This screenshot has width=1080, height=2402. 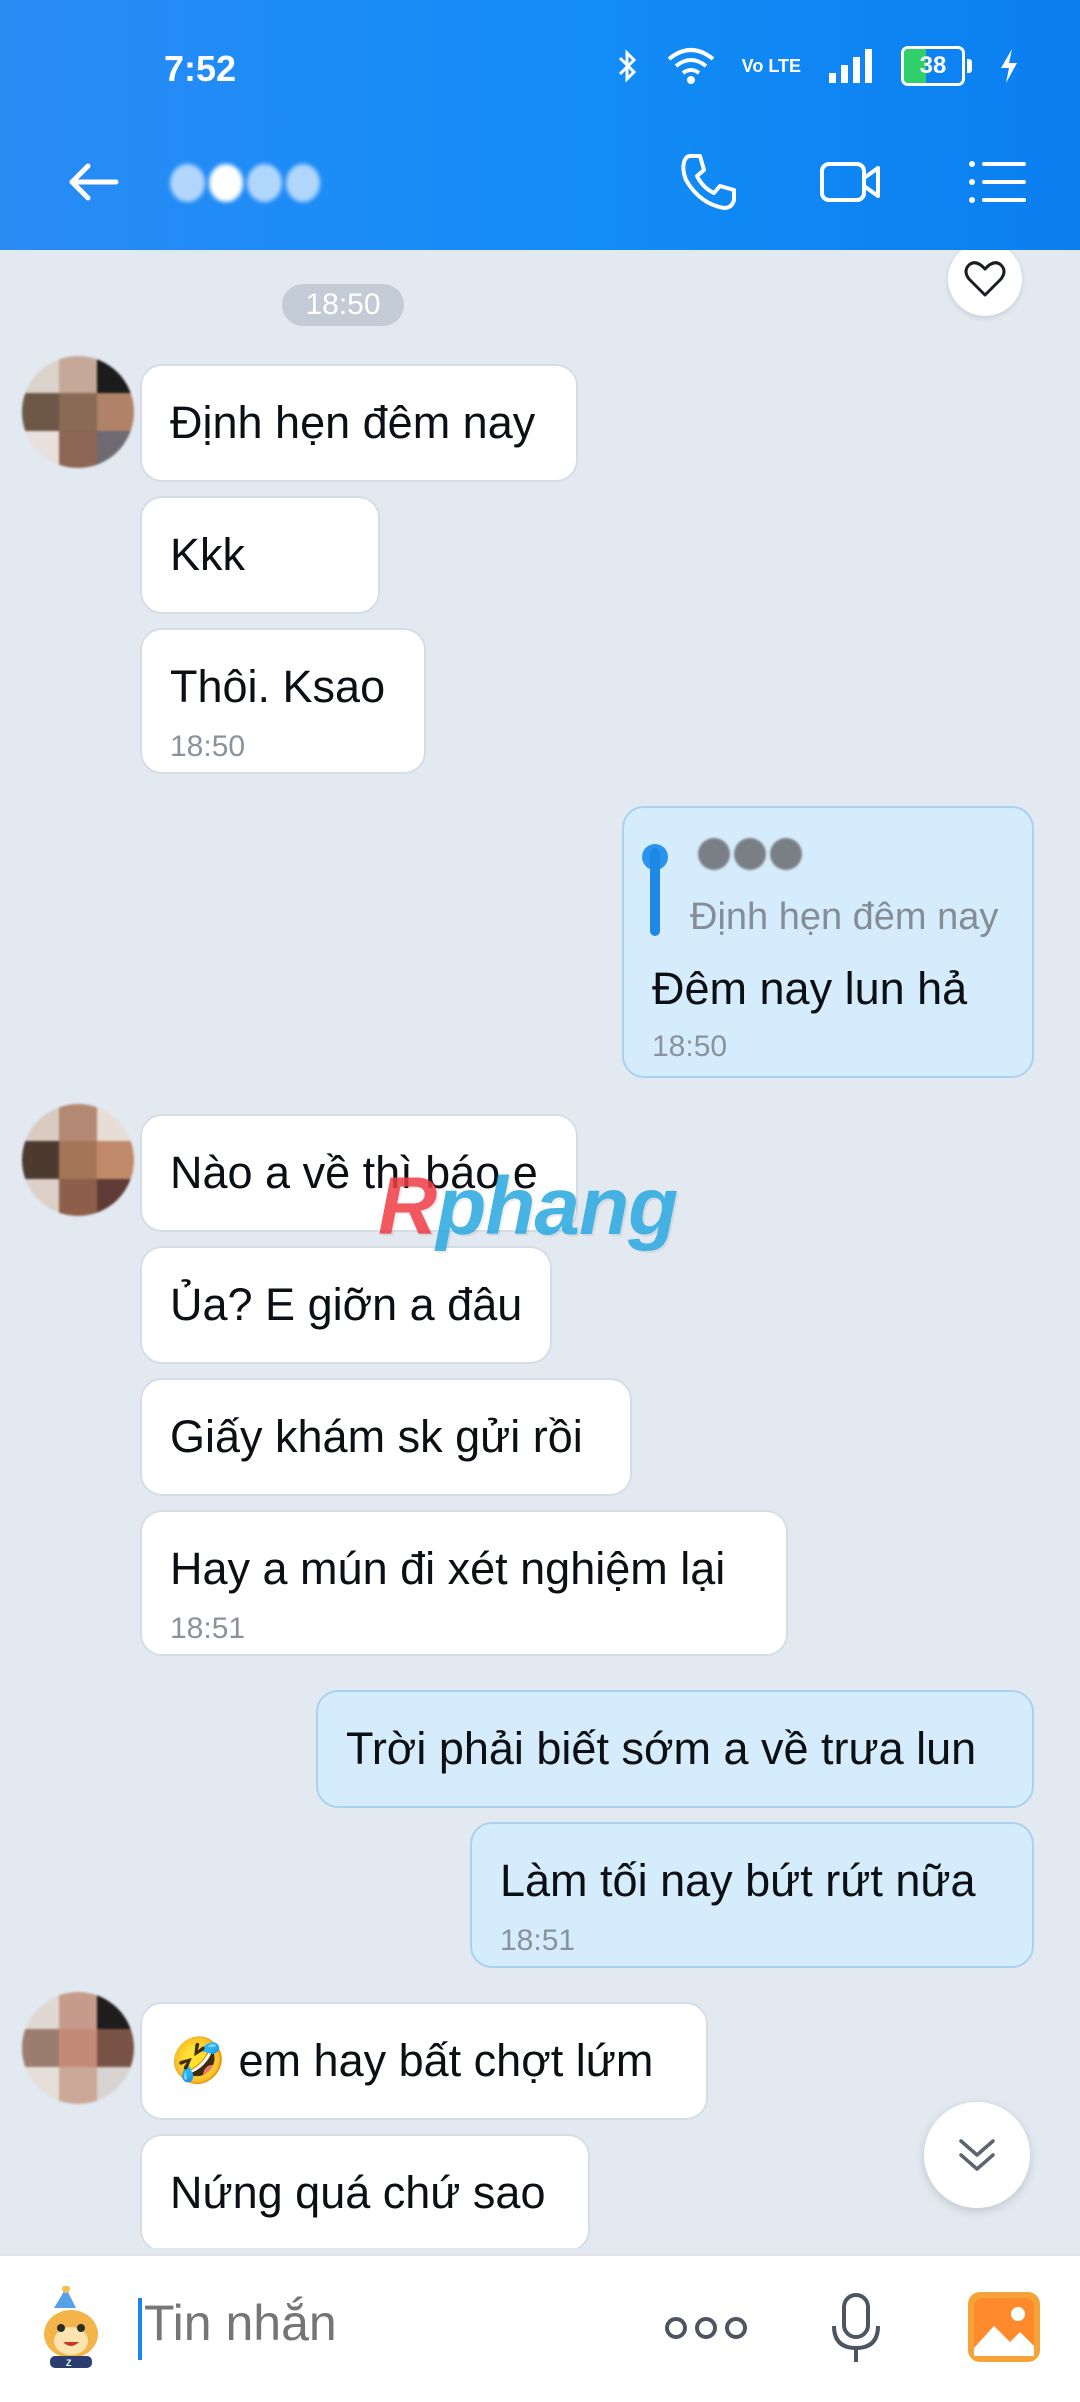 What do you see at coordinates (140, 2329) in the screenshot?
I see `text-caret` at bounding box center [140, 2329].